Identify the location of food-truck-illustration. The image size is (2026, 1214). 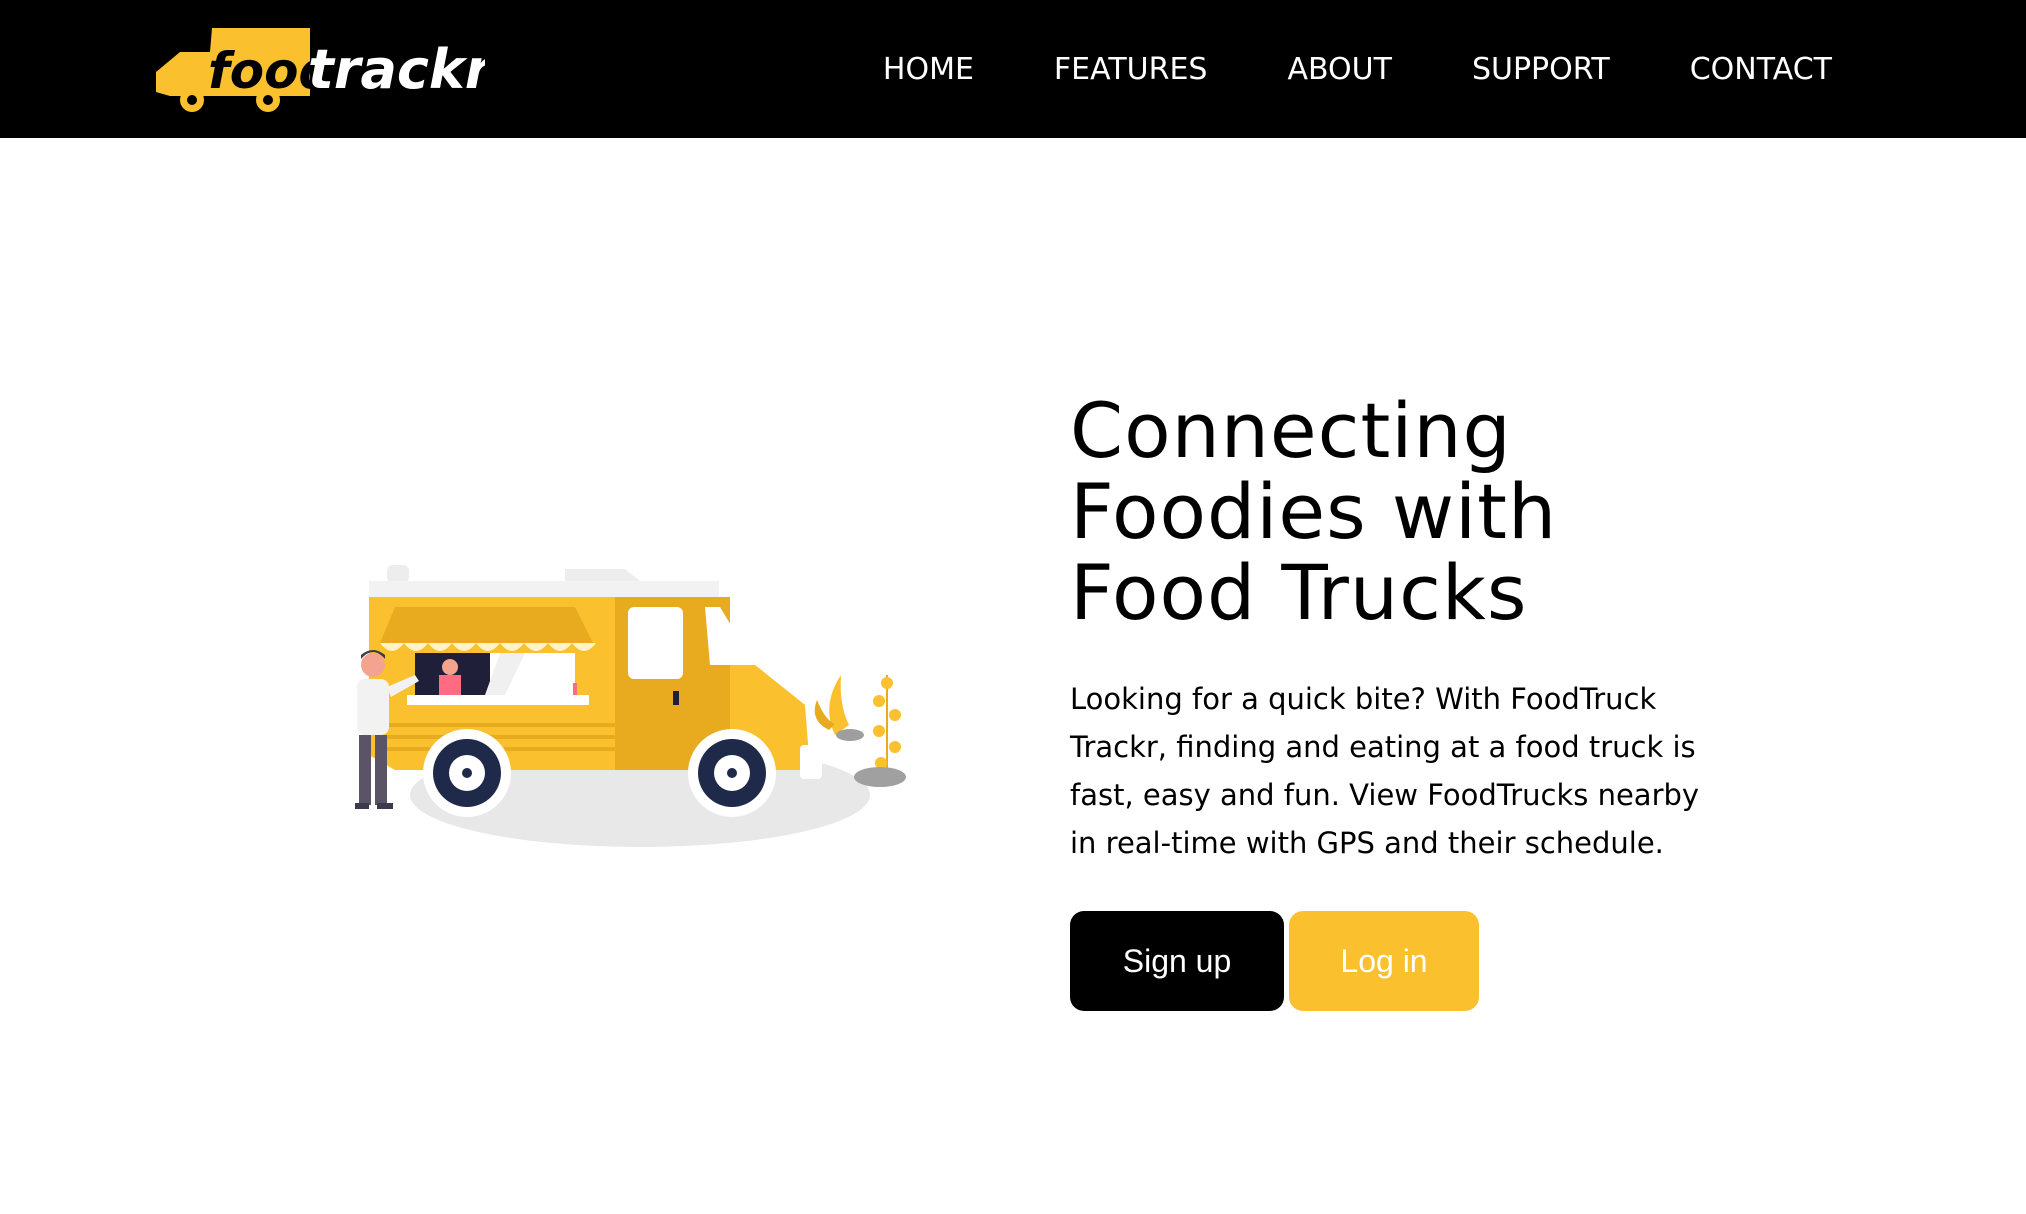
(625, 705).